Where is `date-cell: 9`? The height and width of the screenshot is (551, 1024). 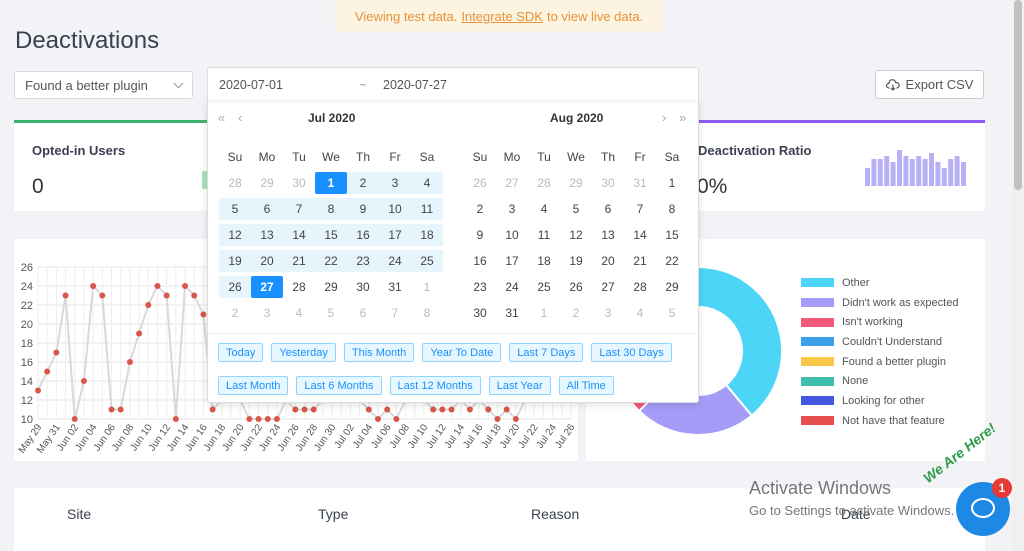
date-cell: 9 is located at coordinates (480, 235).